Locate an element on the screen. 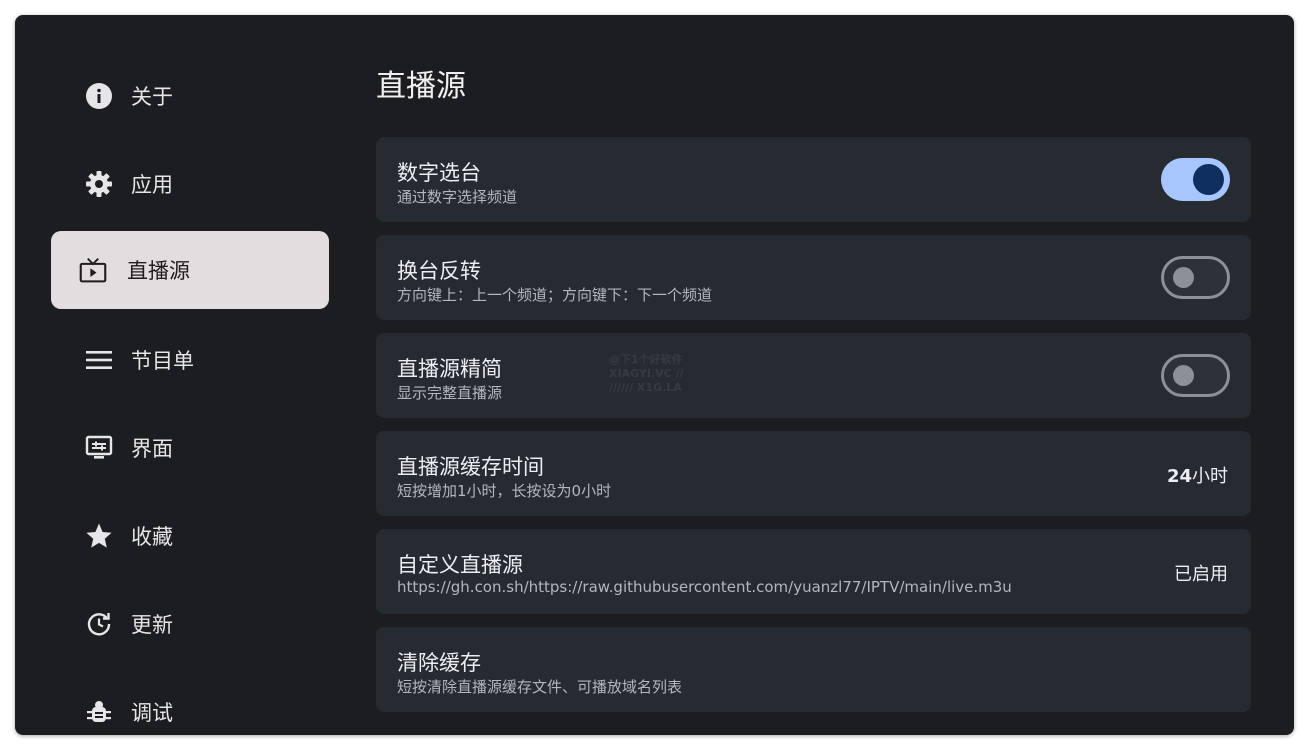 The width and height of the screenshot is (1309, 751). cache-time-value: 24小时 is located at coordinates (1197, 475).